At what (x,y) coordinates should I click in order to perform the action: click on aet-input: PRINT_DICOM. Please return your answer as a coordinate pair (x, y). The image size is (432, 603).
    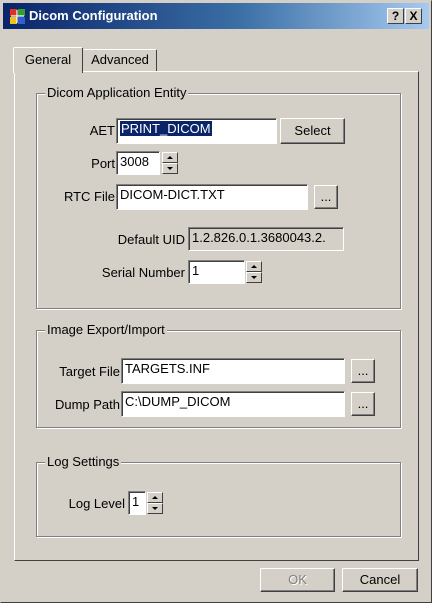
    Looking at the image, I should click on (196, 131).